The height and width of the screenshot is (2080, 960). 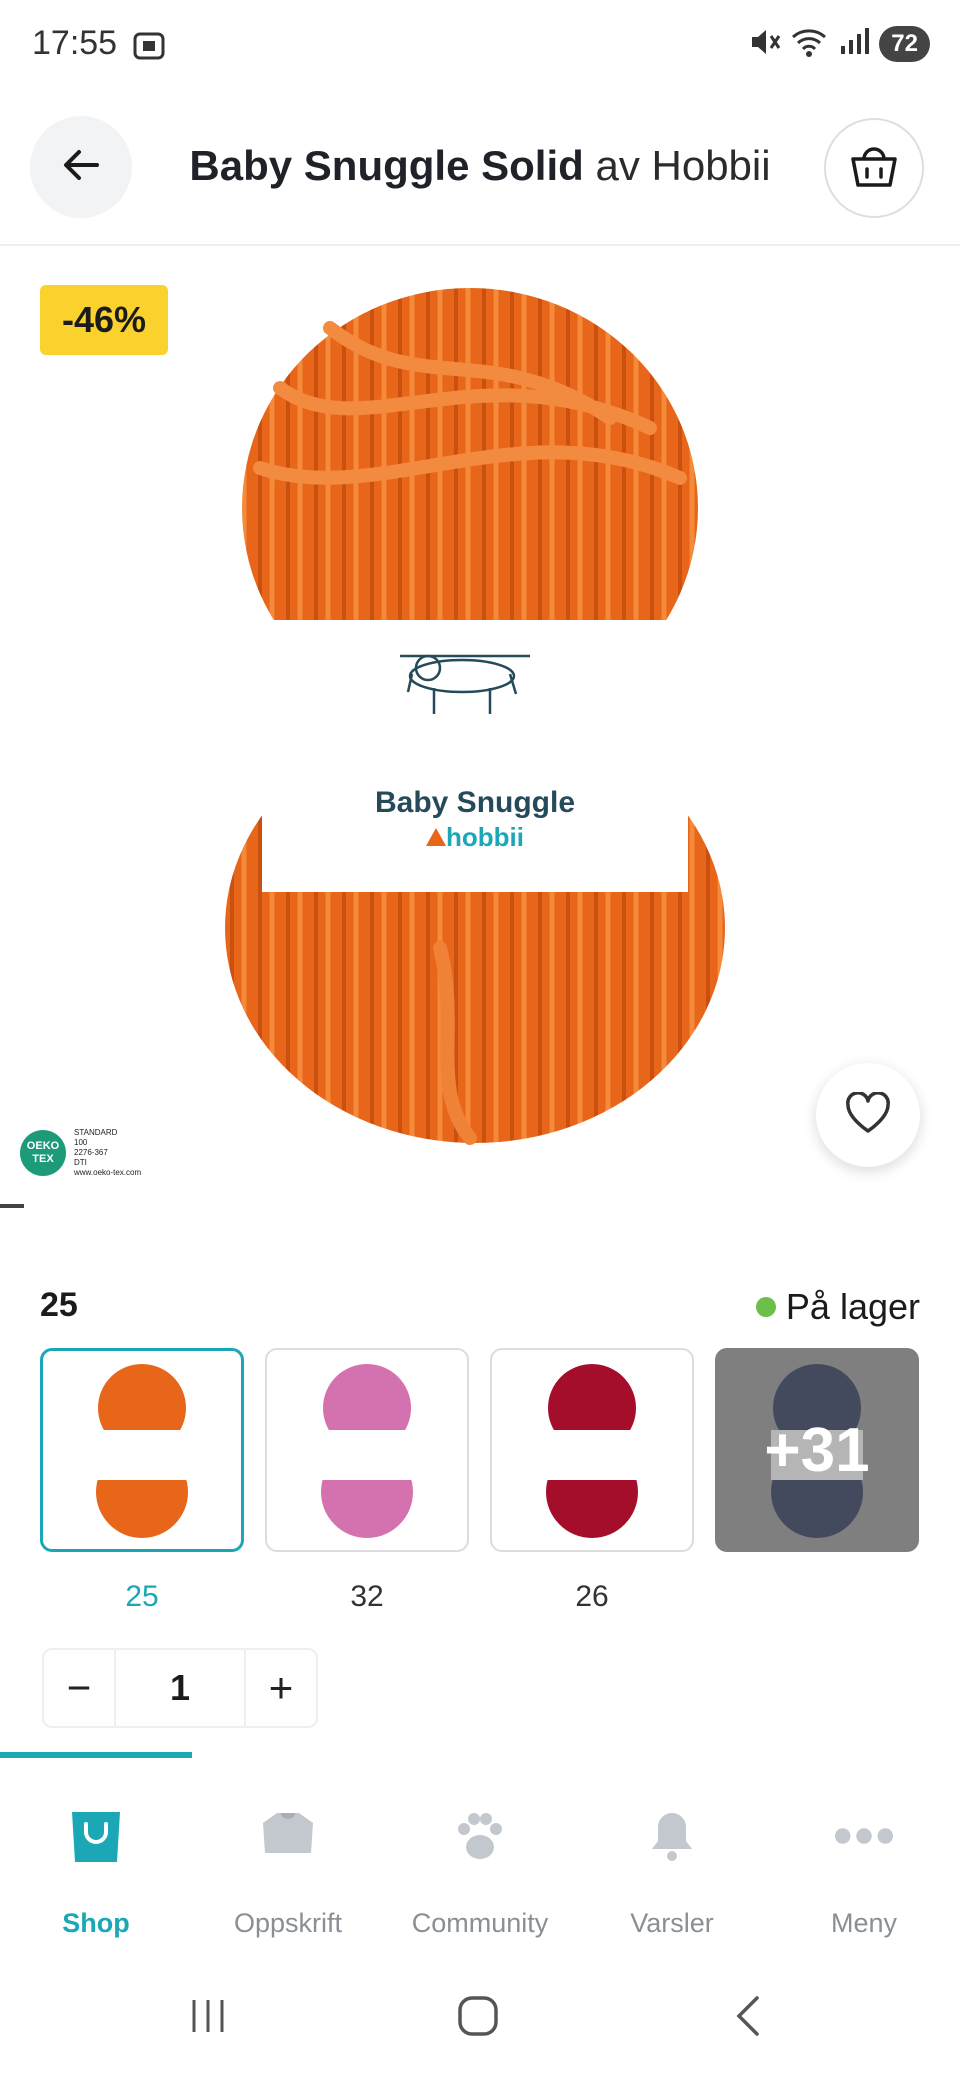 I want to click on nav-item-varsler: Varsler, so click(x=672, y=1853).